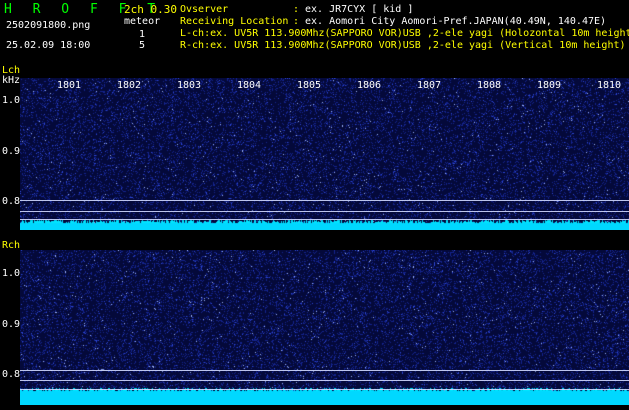 This screenshot has width=629, height=410. Describe the element at coordinates (48, 25) in the screenshot. I see `filename-label: 2502091800.png` at that location.